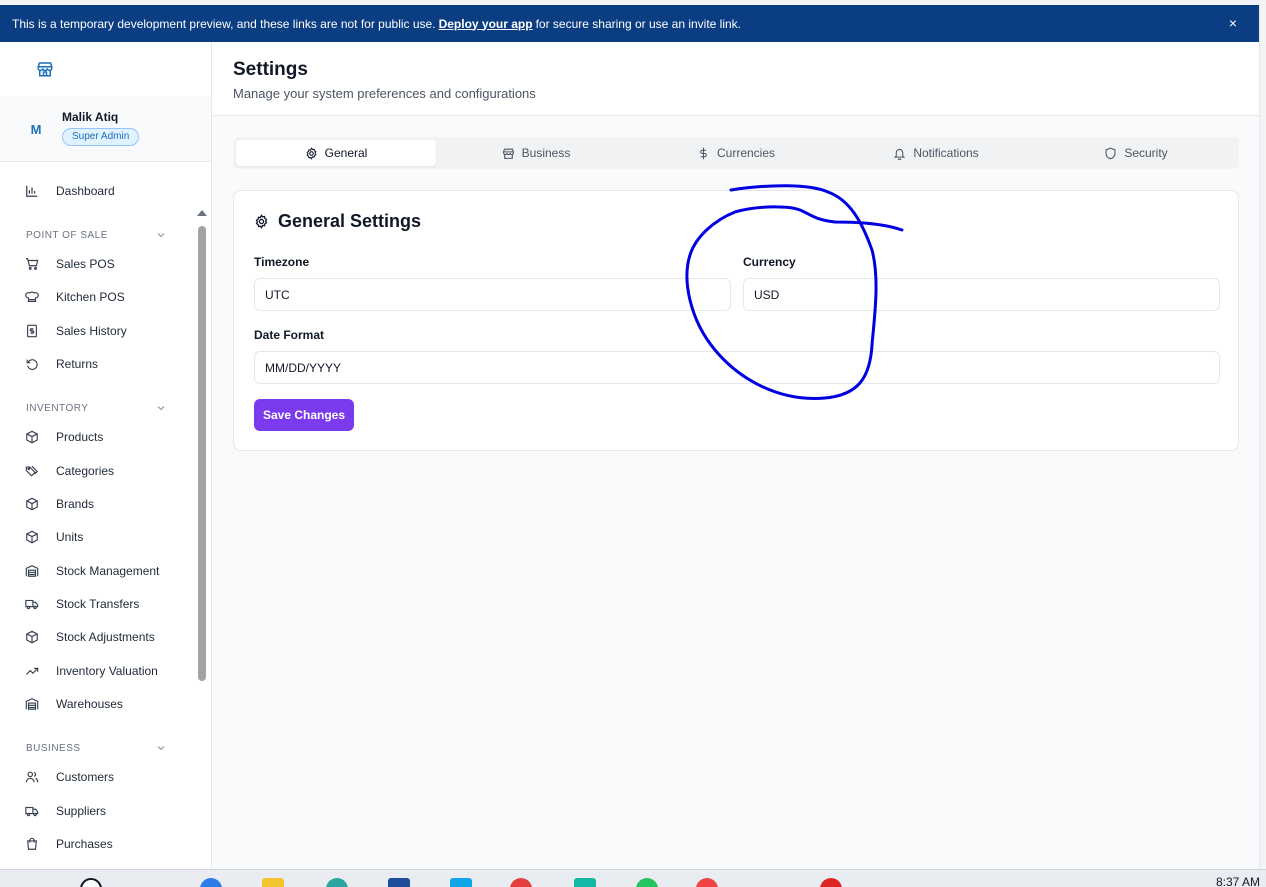  Describe the element at coordinates (202, 213) in the screenshot. I see `scroll-up-arrow-icon` at that location.